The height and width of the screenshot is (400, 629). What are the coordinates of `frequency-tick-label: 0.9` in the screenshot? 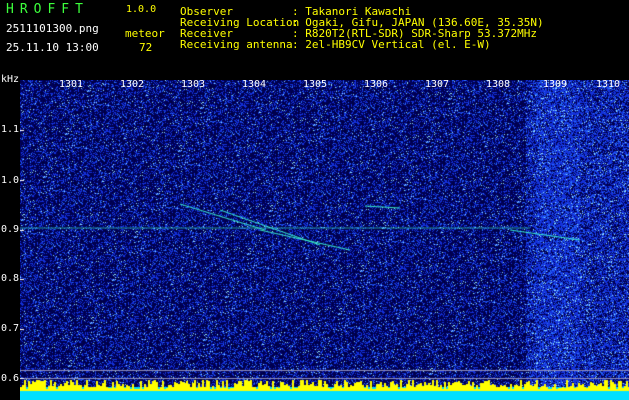 It's located at (10, 229).